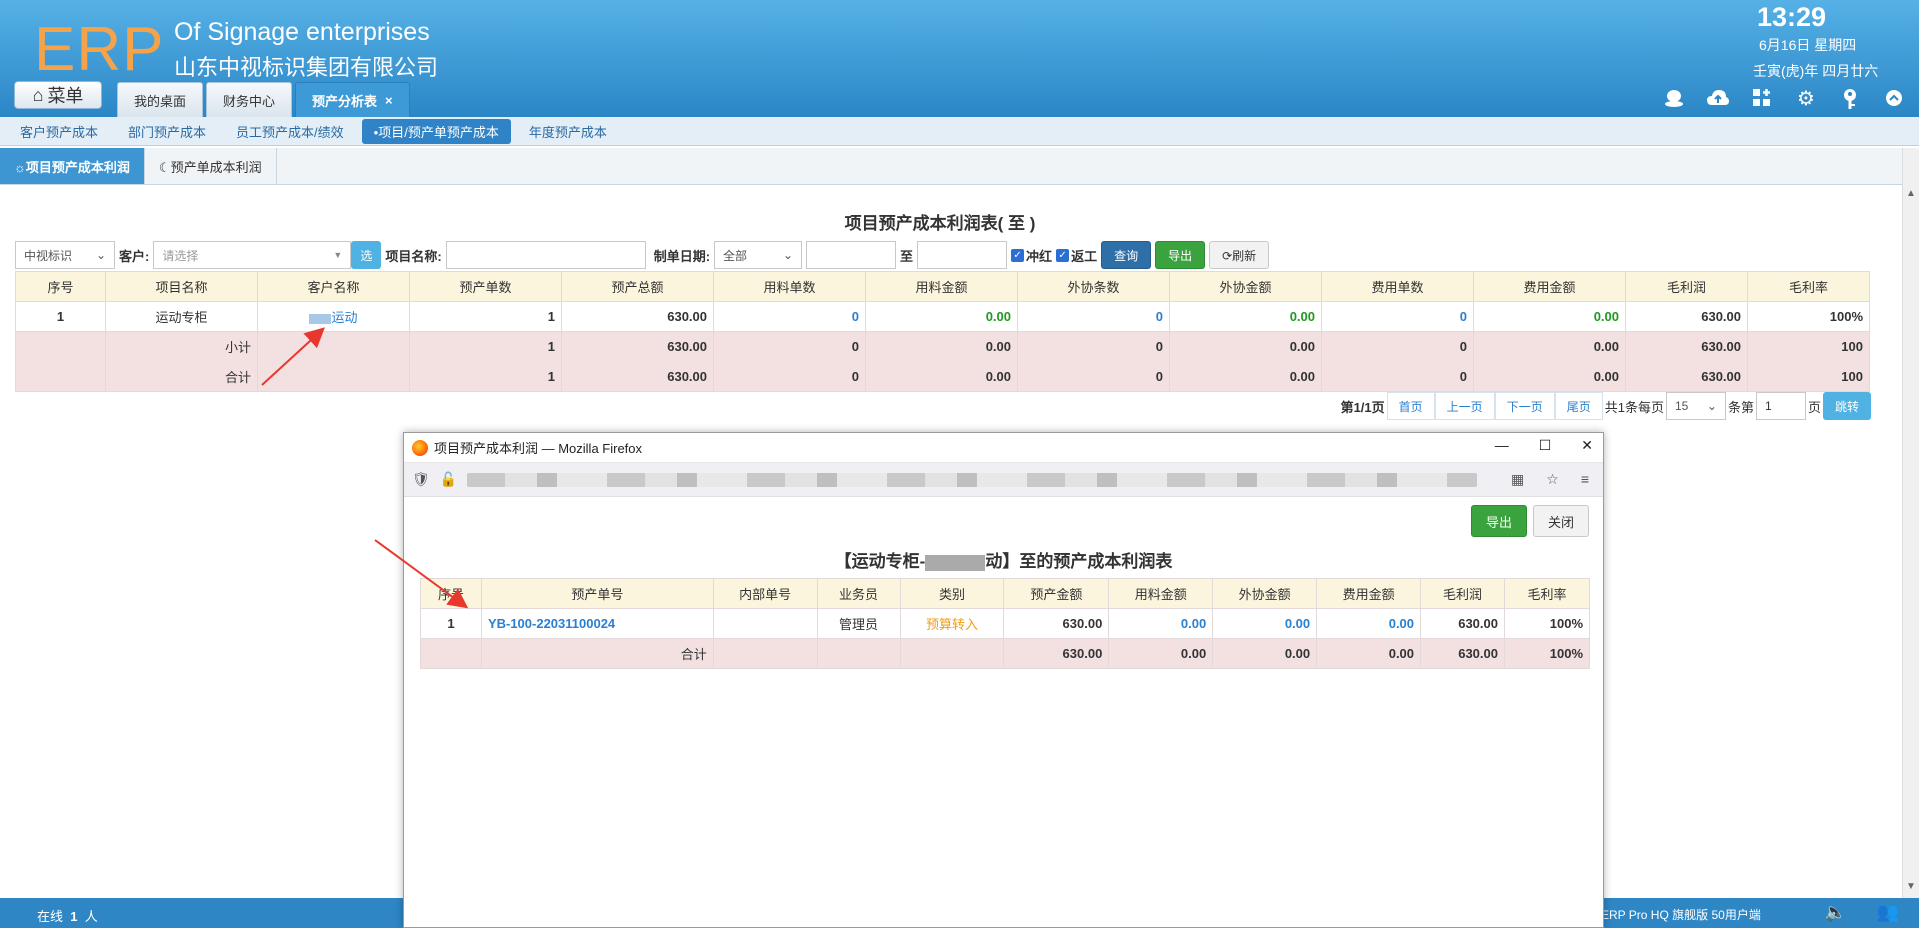  I want to click on jump-button: 跳转, so click(1846, 406).